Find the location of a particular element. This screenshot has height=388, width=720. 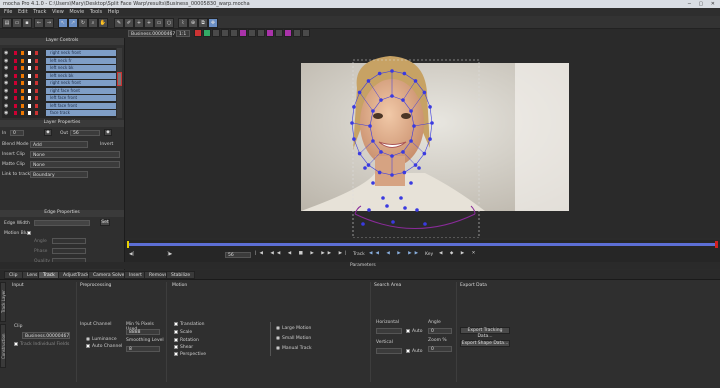

stabilize-view-icon is located at coordinates (270, 33).